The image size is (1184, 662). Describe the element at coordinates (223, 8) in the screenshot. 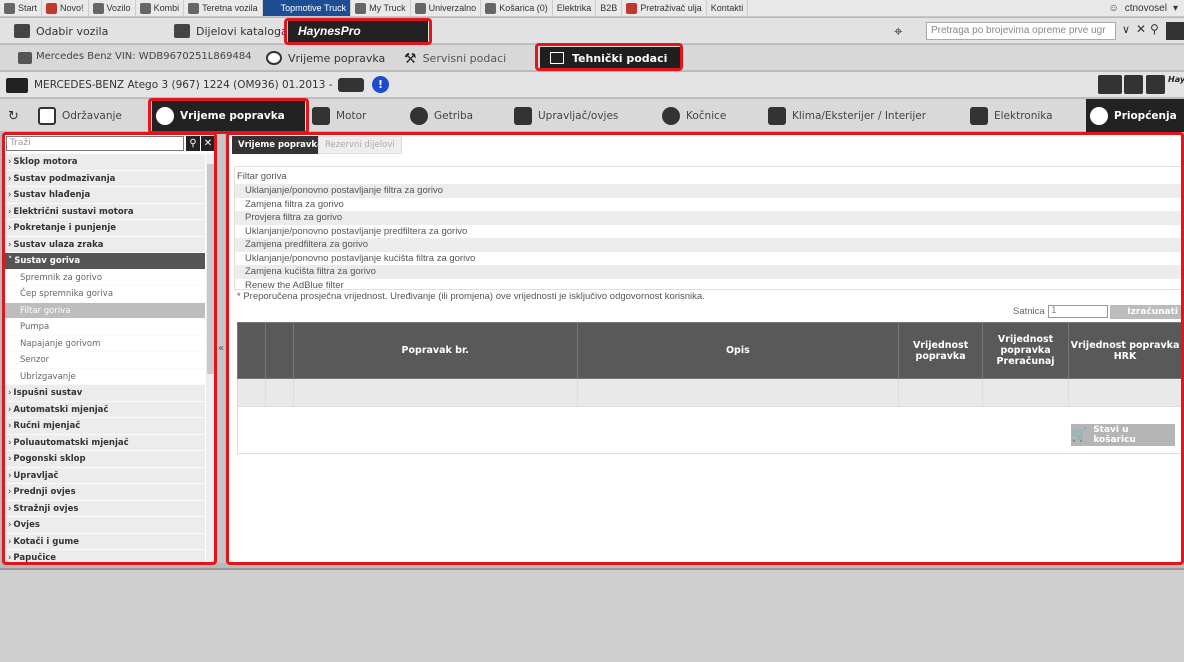

I see `topnav-item-4: Teretna vozila` at that location.